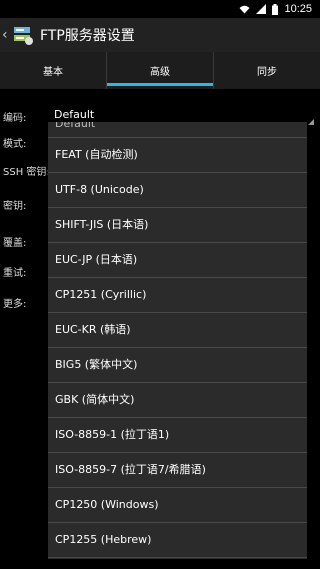 The height and width of the screenshot is (569, 320). Describe the element at coordinates (15, 206) in the screenshot. I see `key-label: 密钥:` at that location.